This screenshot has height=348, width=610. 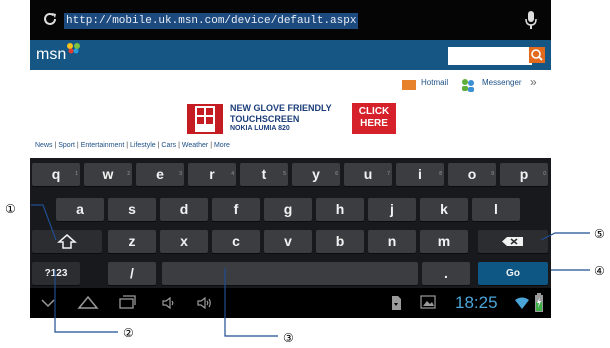 I want to click on callout-5: ⑤, so click(x=599, y=234).